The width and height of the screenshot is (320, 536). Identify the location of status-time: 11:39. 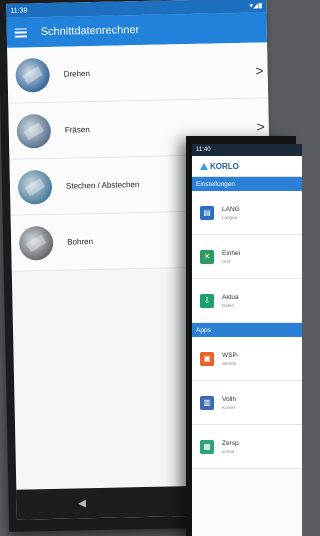
(19, 10).